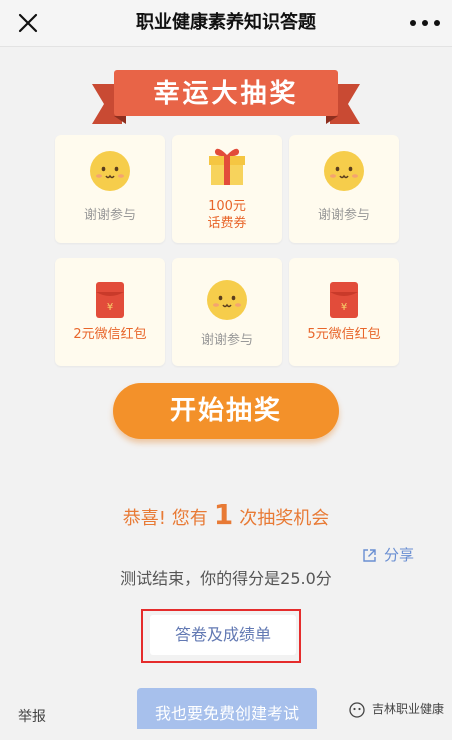 This screenshot has height=740, width=452. Describe the element at coordinates (227, 708) in the screenshot. I see `create-exam-button: 我也要免费创建考试` at that location.